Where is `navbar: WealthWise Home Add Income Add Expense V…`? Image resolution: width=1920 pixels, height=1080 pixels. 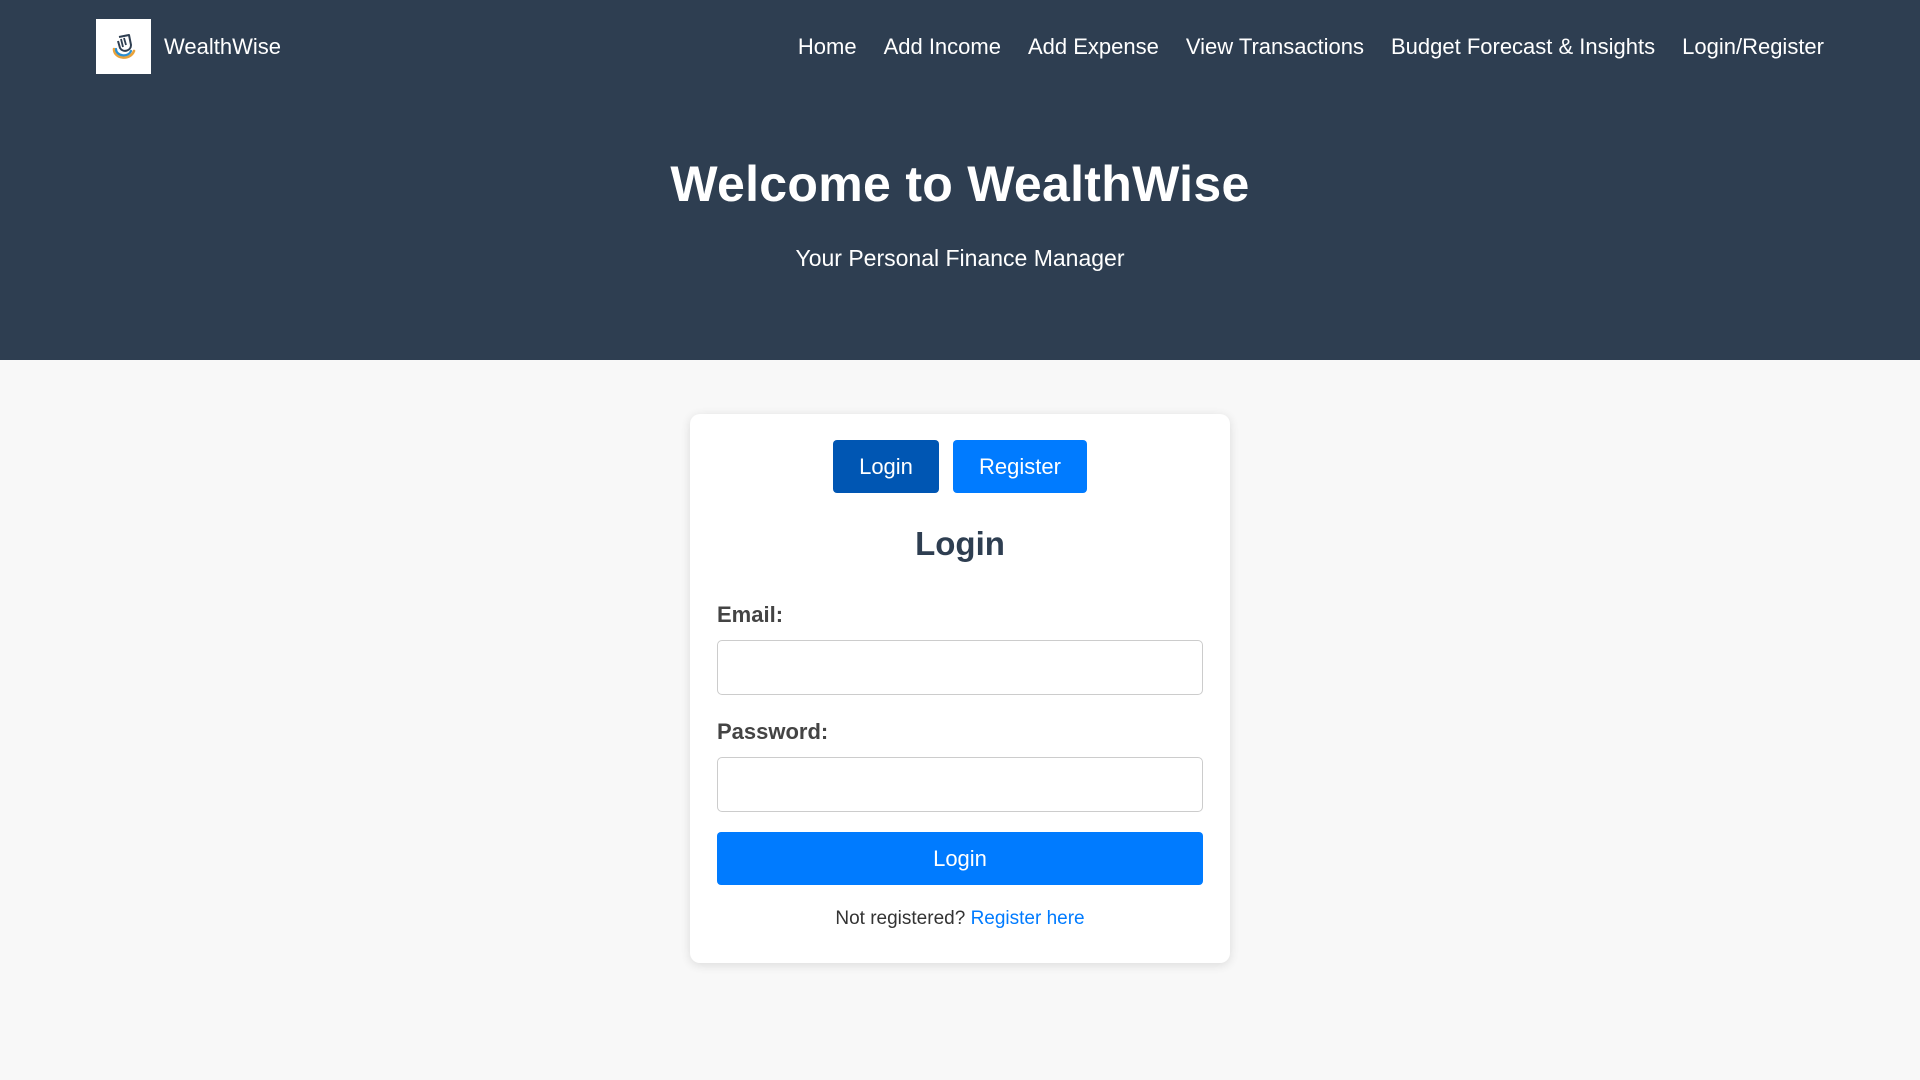 navbar: WealthWise Home Add Income Add Expense V… is located at coordinates (960, 46).